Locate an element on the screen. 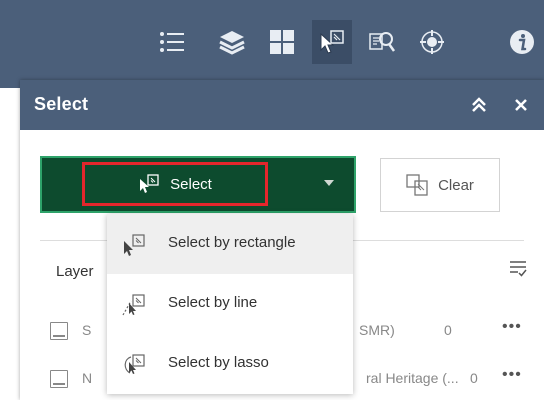 This screenshot has height=400, width=544. select-tool-button is located at coordinates (332, 42).